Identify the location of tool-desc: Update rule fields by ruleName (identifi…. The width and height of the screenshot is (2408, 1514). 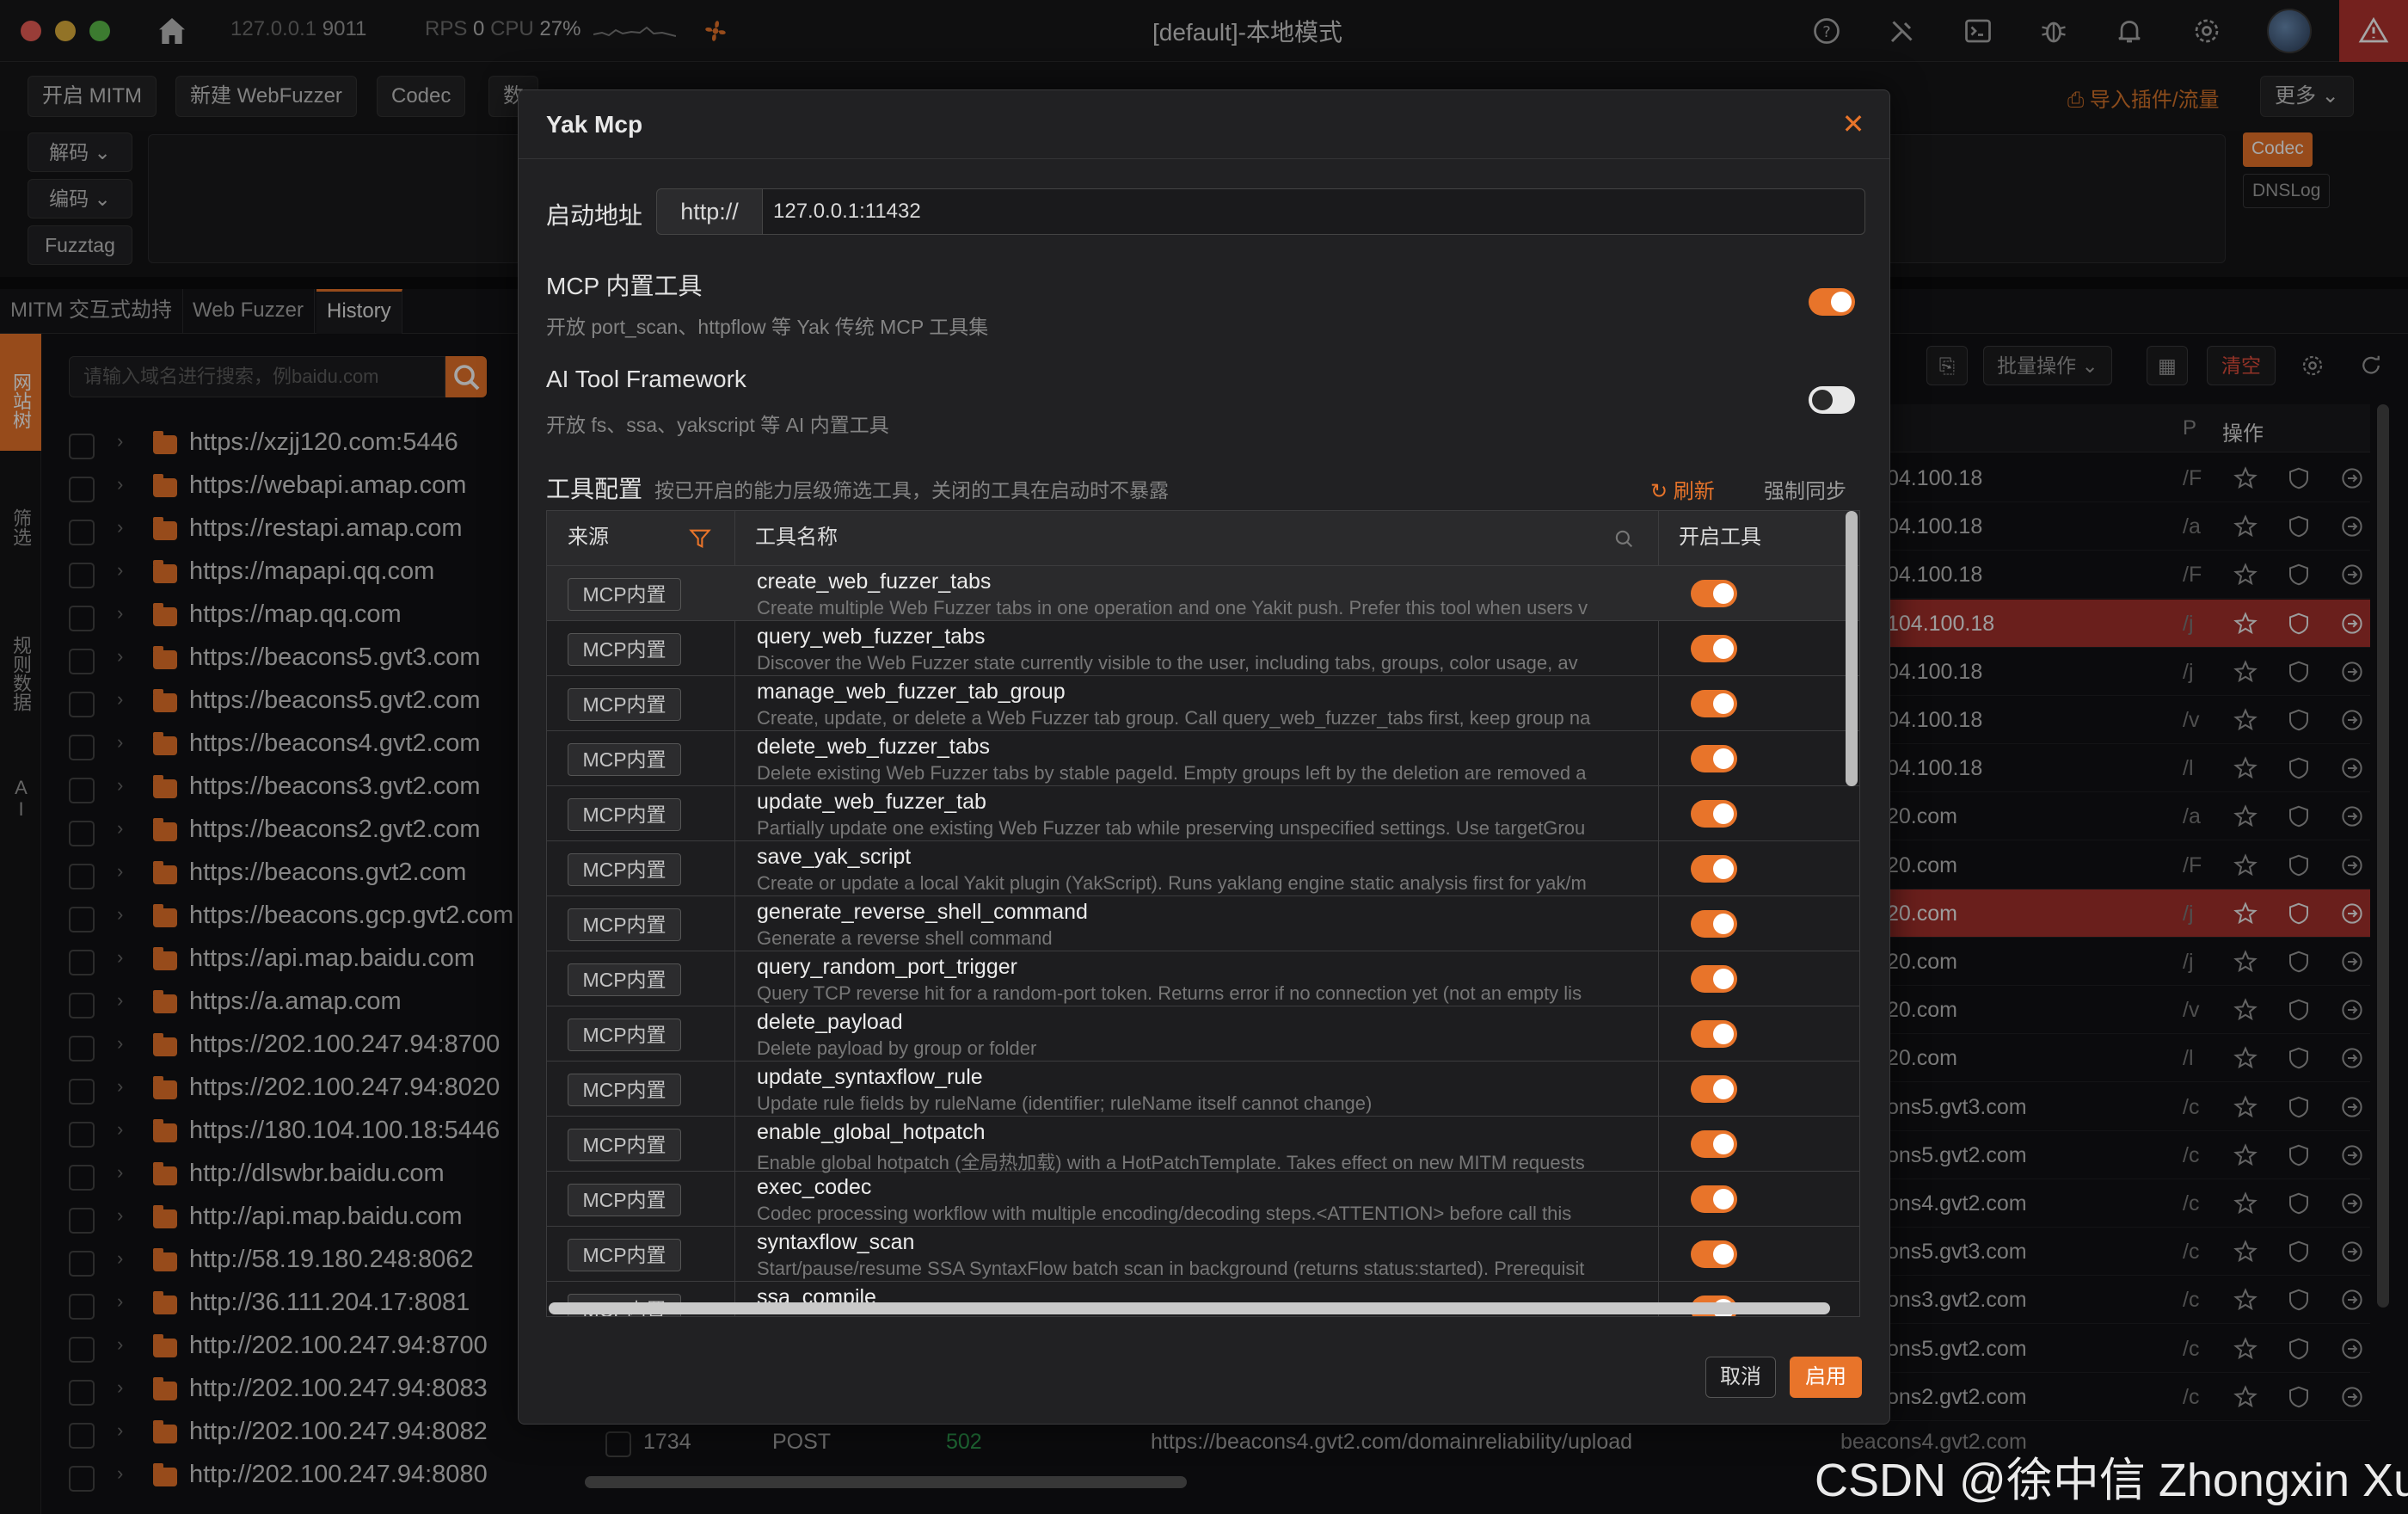
(1065, 1103).